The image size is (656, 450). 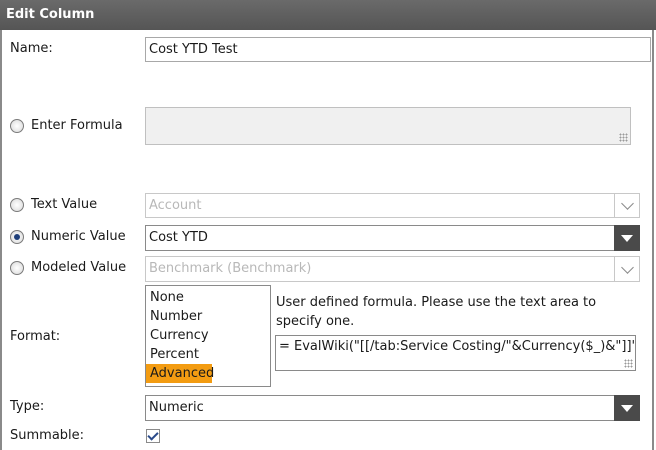 What do you see at coordinates (64, 204) in the screenshot?
I see `text-value-label: Text Value` at bounding box center [64, 204].